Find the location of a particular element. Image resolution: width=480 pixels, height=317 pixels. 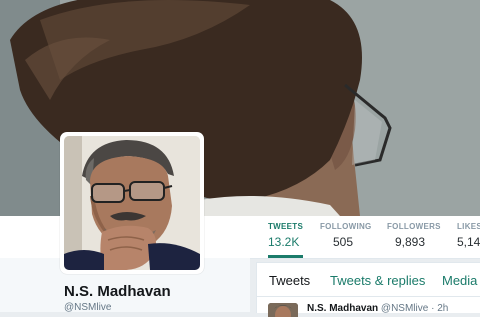

stat-value: 13.2K is located at coordinates (284, 242).